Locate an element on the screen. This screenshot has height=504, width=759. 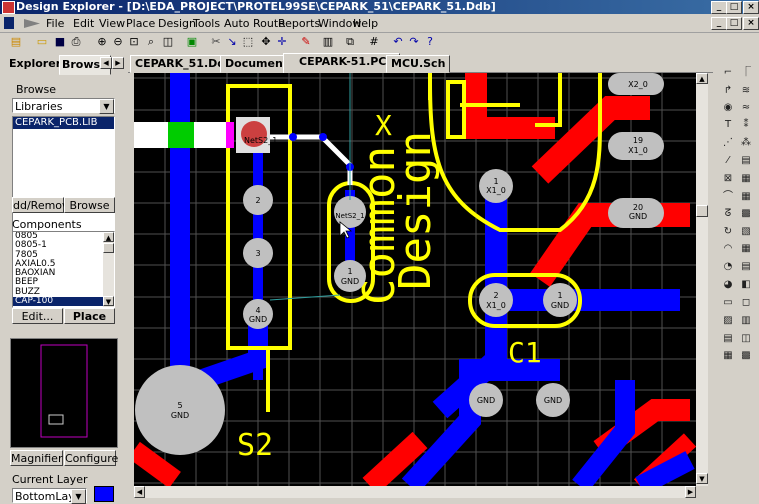
browse-select: Libraries ▼ is located at coordinates (63, 106).